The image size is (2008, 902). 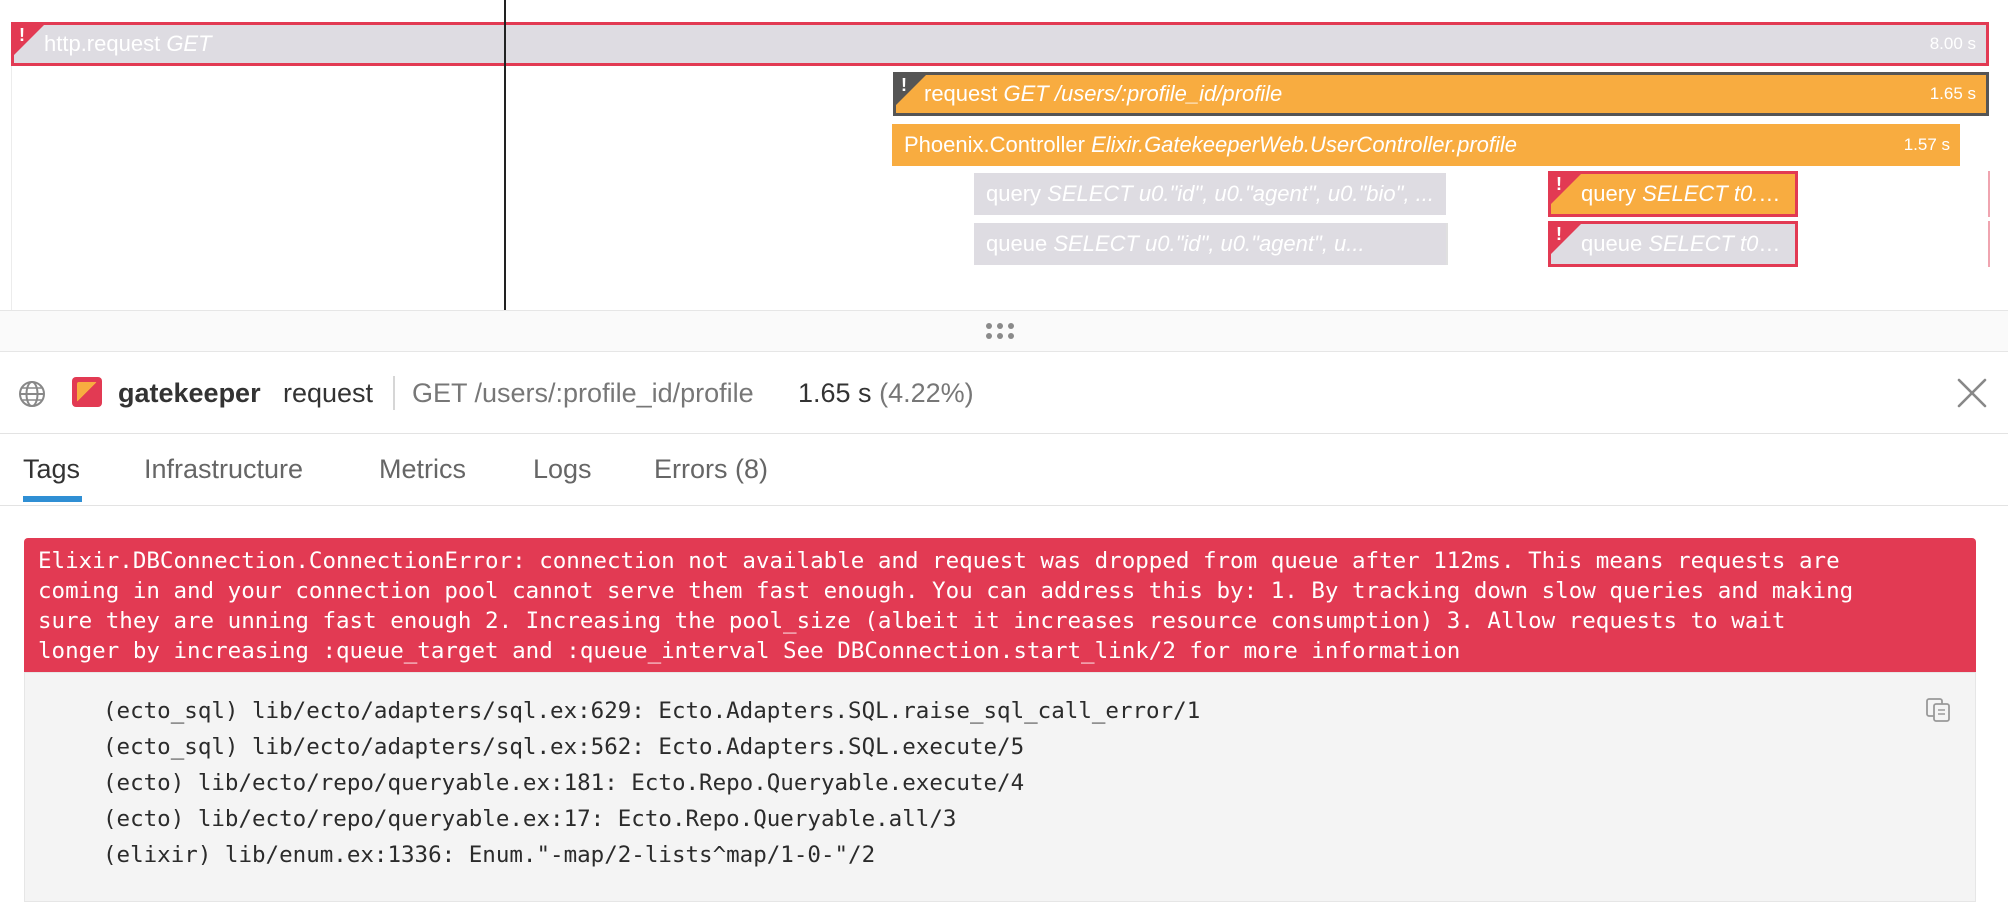 I want to click on tab-logs: Logs, so click(x=562, y=469).